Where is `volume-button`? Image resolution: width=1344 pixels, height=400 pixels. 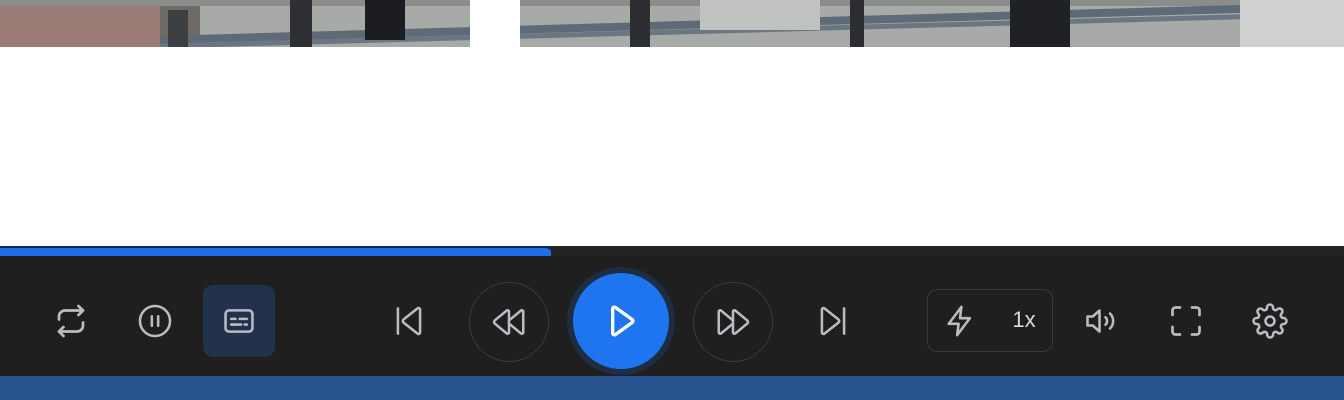
volume-button is located at coordinates (1101, 321).